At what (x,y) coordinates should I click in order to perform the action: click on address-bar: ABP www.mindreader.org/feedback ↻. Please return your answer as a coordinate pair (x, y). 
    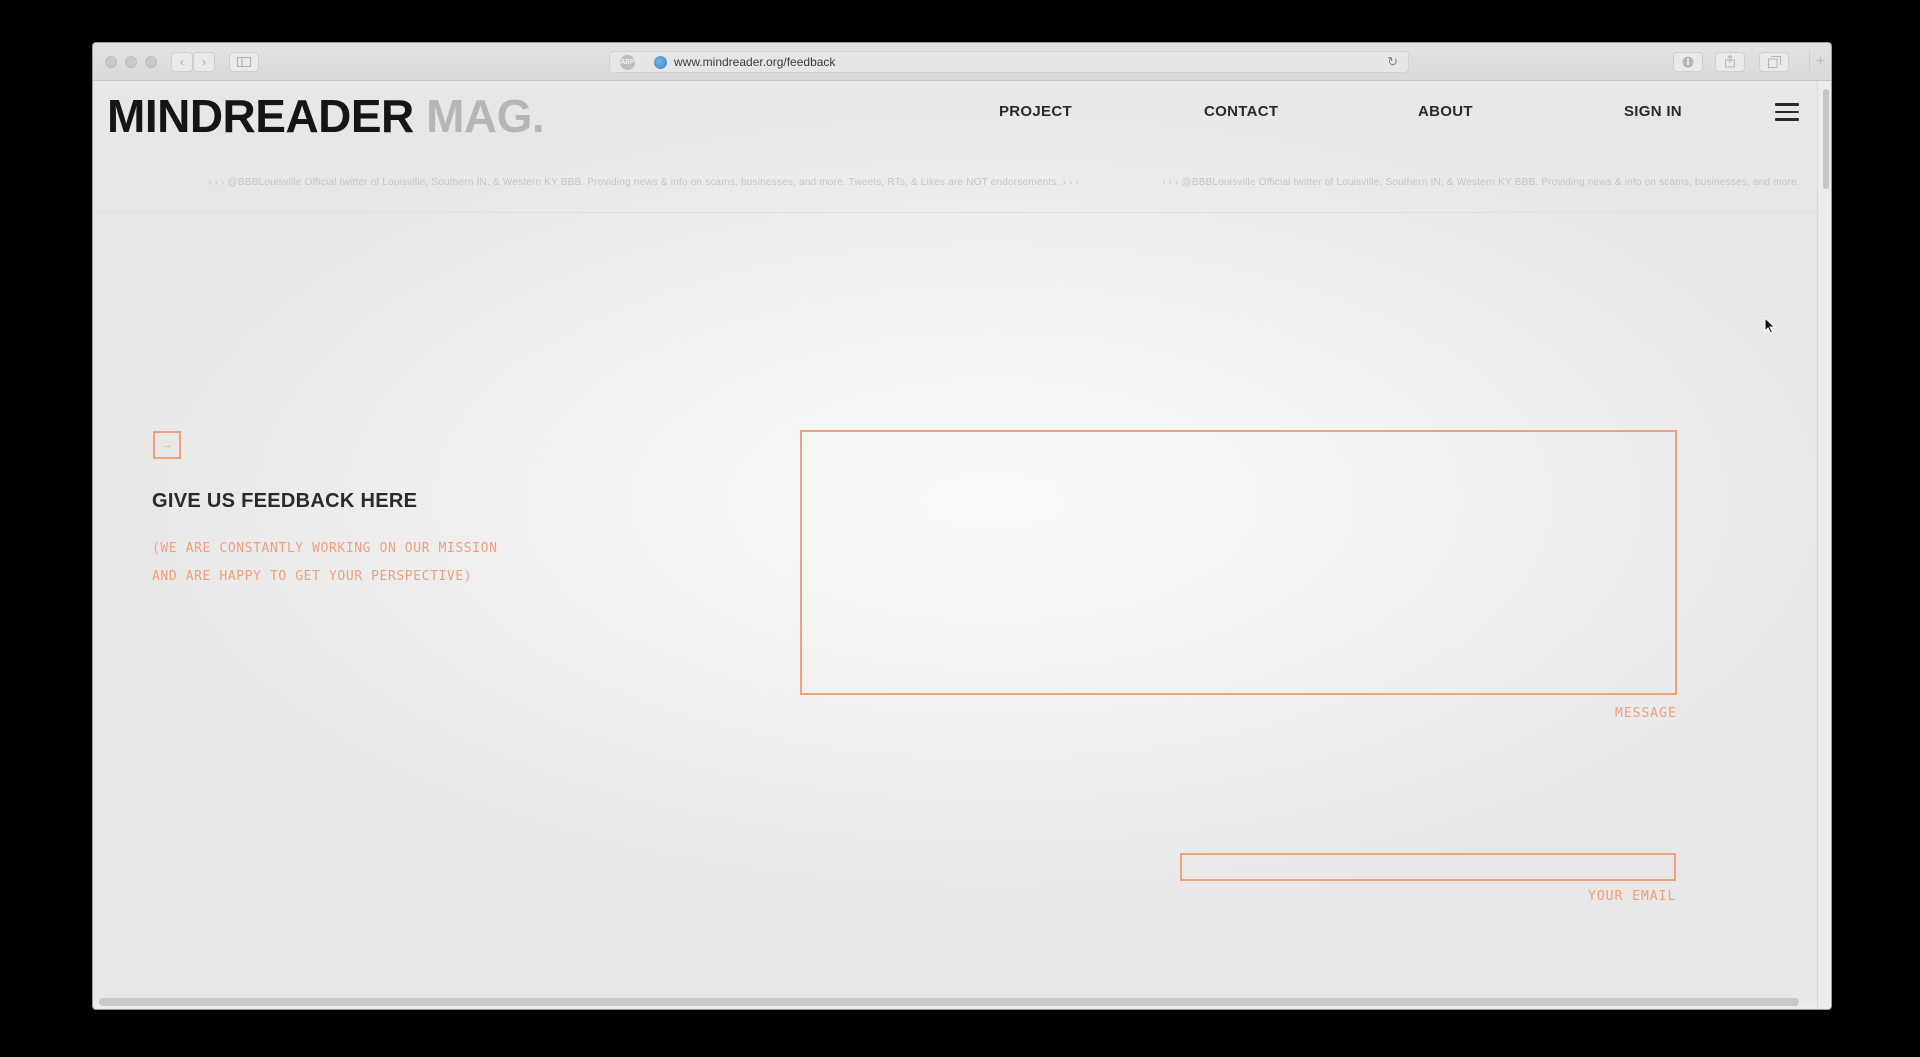
    Looking at the image, I should click on (1009, 62).